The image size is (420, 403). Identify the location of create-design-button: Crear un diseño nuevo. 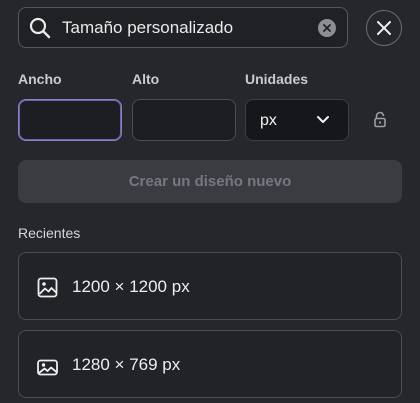
(210, 181).